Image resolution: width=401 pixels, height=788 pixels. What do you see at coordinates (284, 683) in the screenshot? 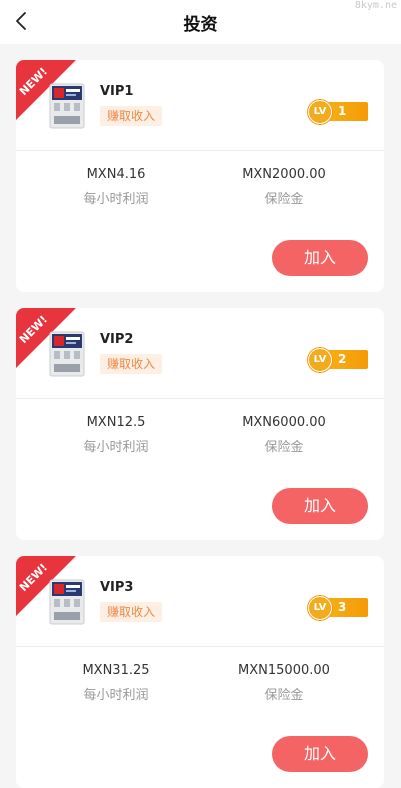
I see `deposit: MXN15000.00 保险金` at bounding box center [284, 683].